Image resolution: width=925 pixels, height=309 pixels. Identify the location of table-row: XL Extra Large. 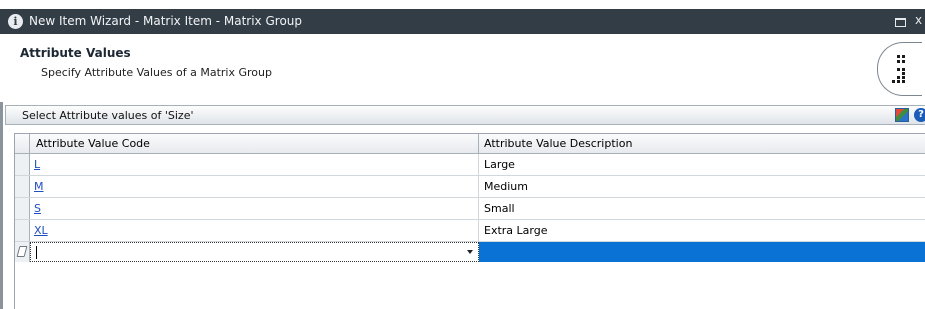
(470, 231).